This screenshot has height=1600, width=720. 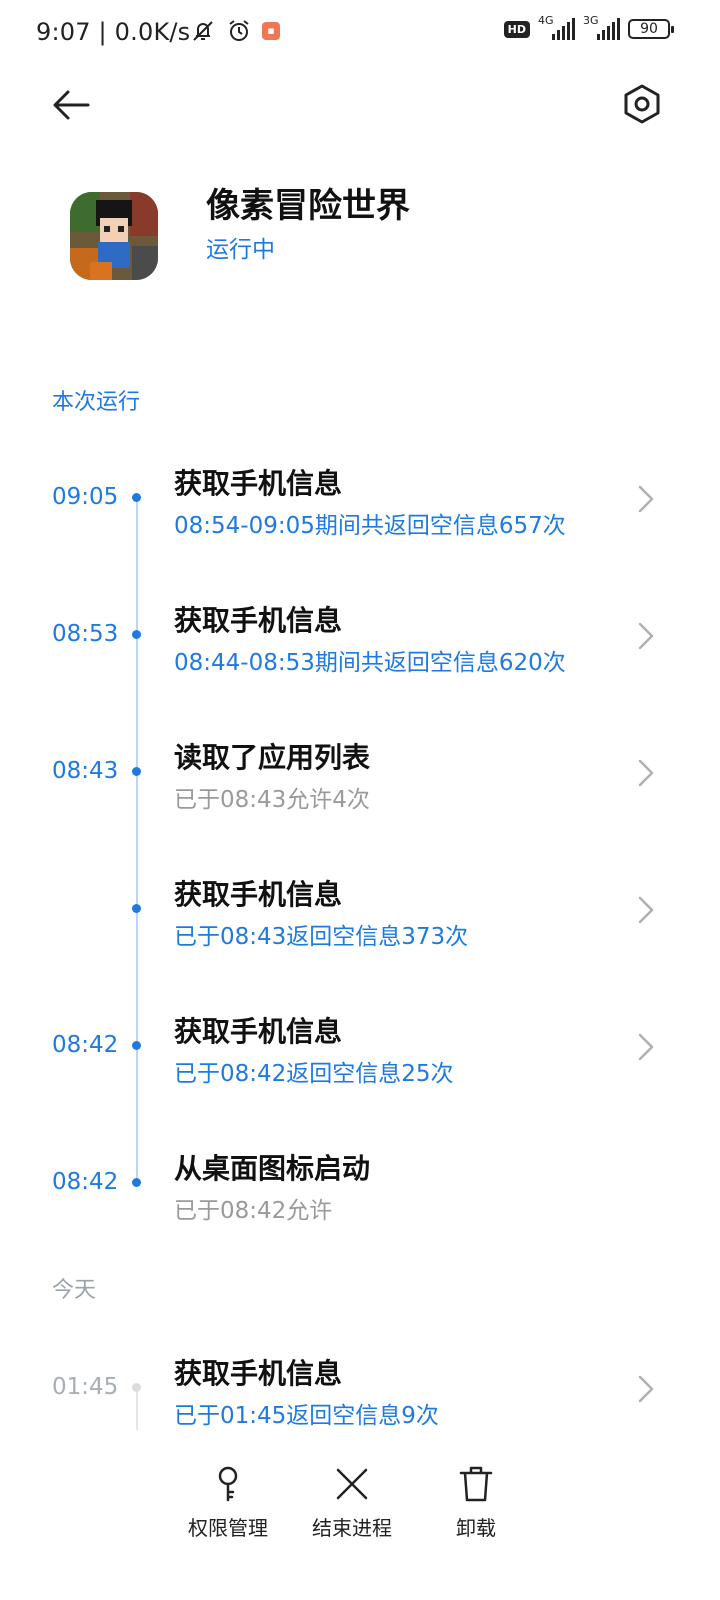 I want to click on app-status: 运行中, so click(x=240, y=250).